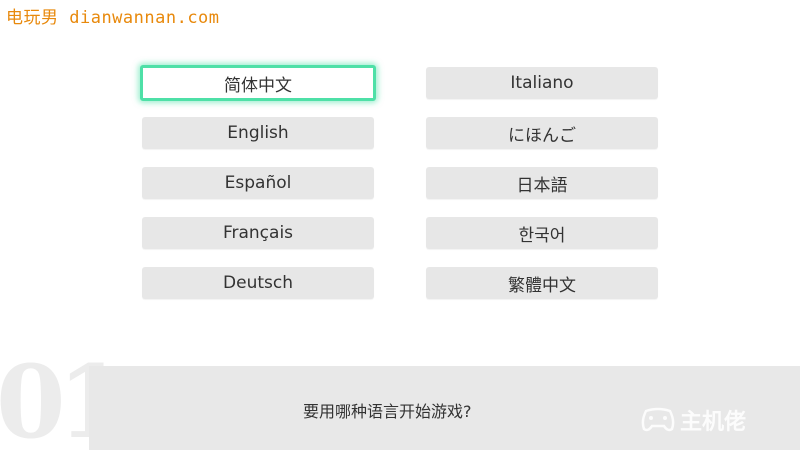 The width and height of the screenshot is (800, 450). I want to click on language-option-spanish: Español, so click(258, 183).